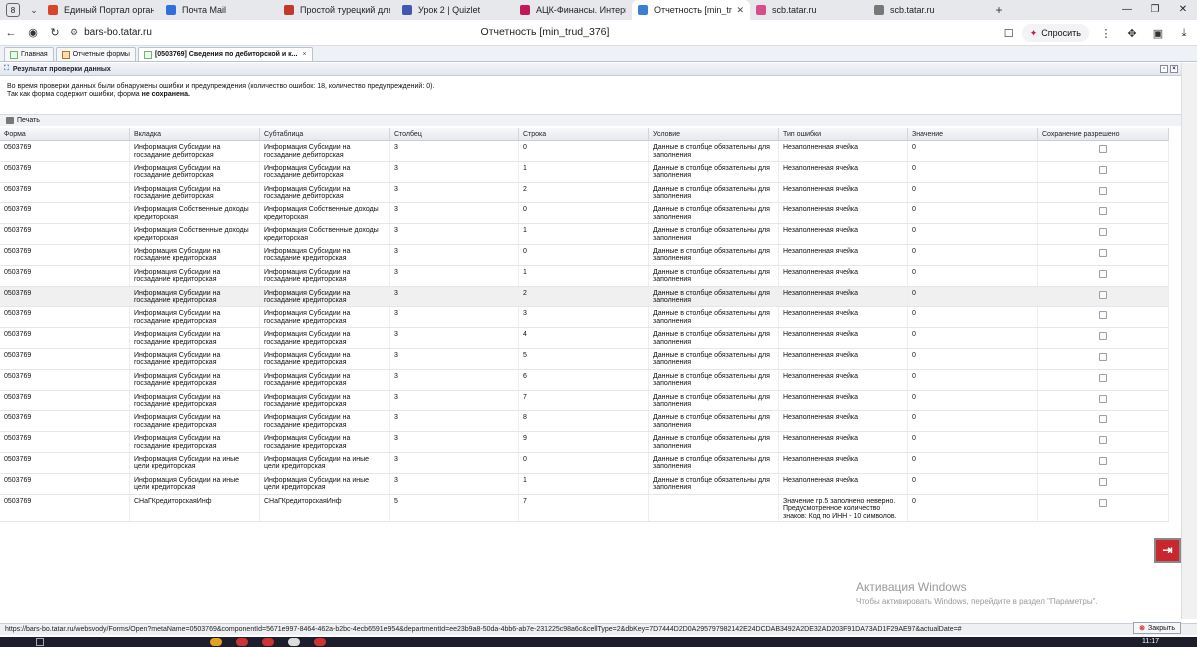 Image resolution: width=1197 pixels, height=647 pixels. What do you see at coordinates (1127, 10) in the screenshot?
I see `minimize-icon: —` at bounding box center [1127, 10].